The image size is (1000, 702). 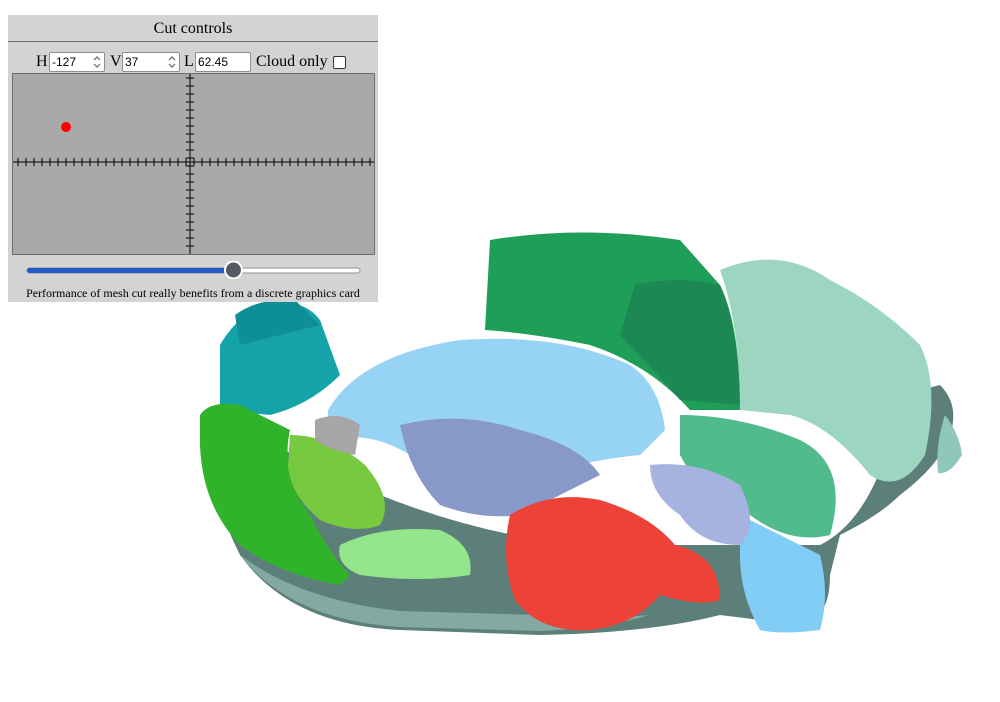 I want to click on slider-fill, so click(x=130, y=270).